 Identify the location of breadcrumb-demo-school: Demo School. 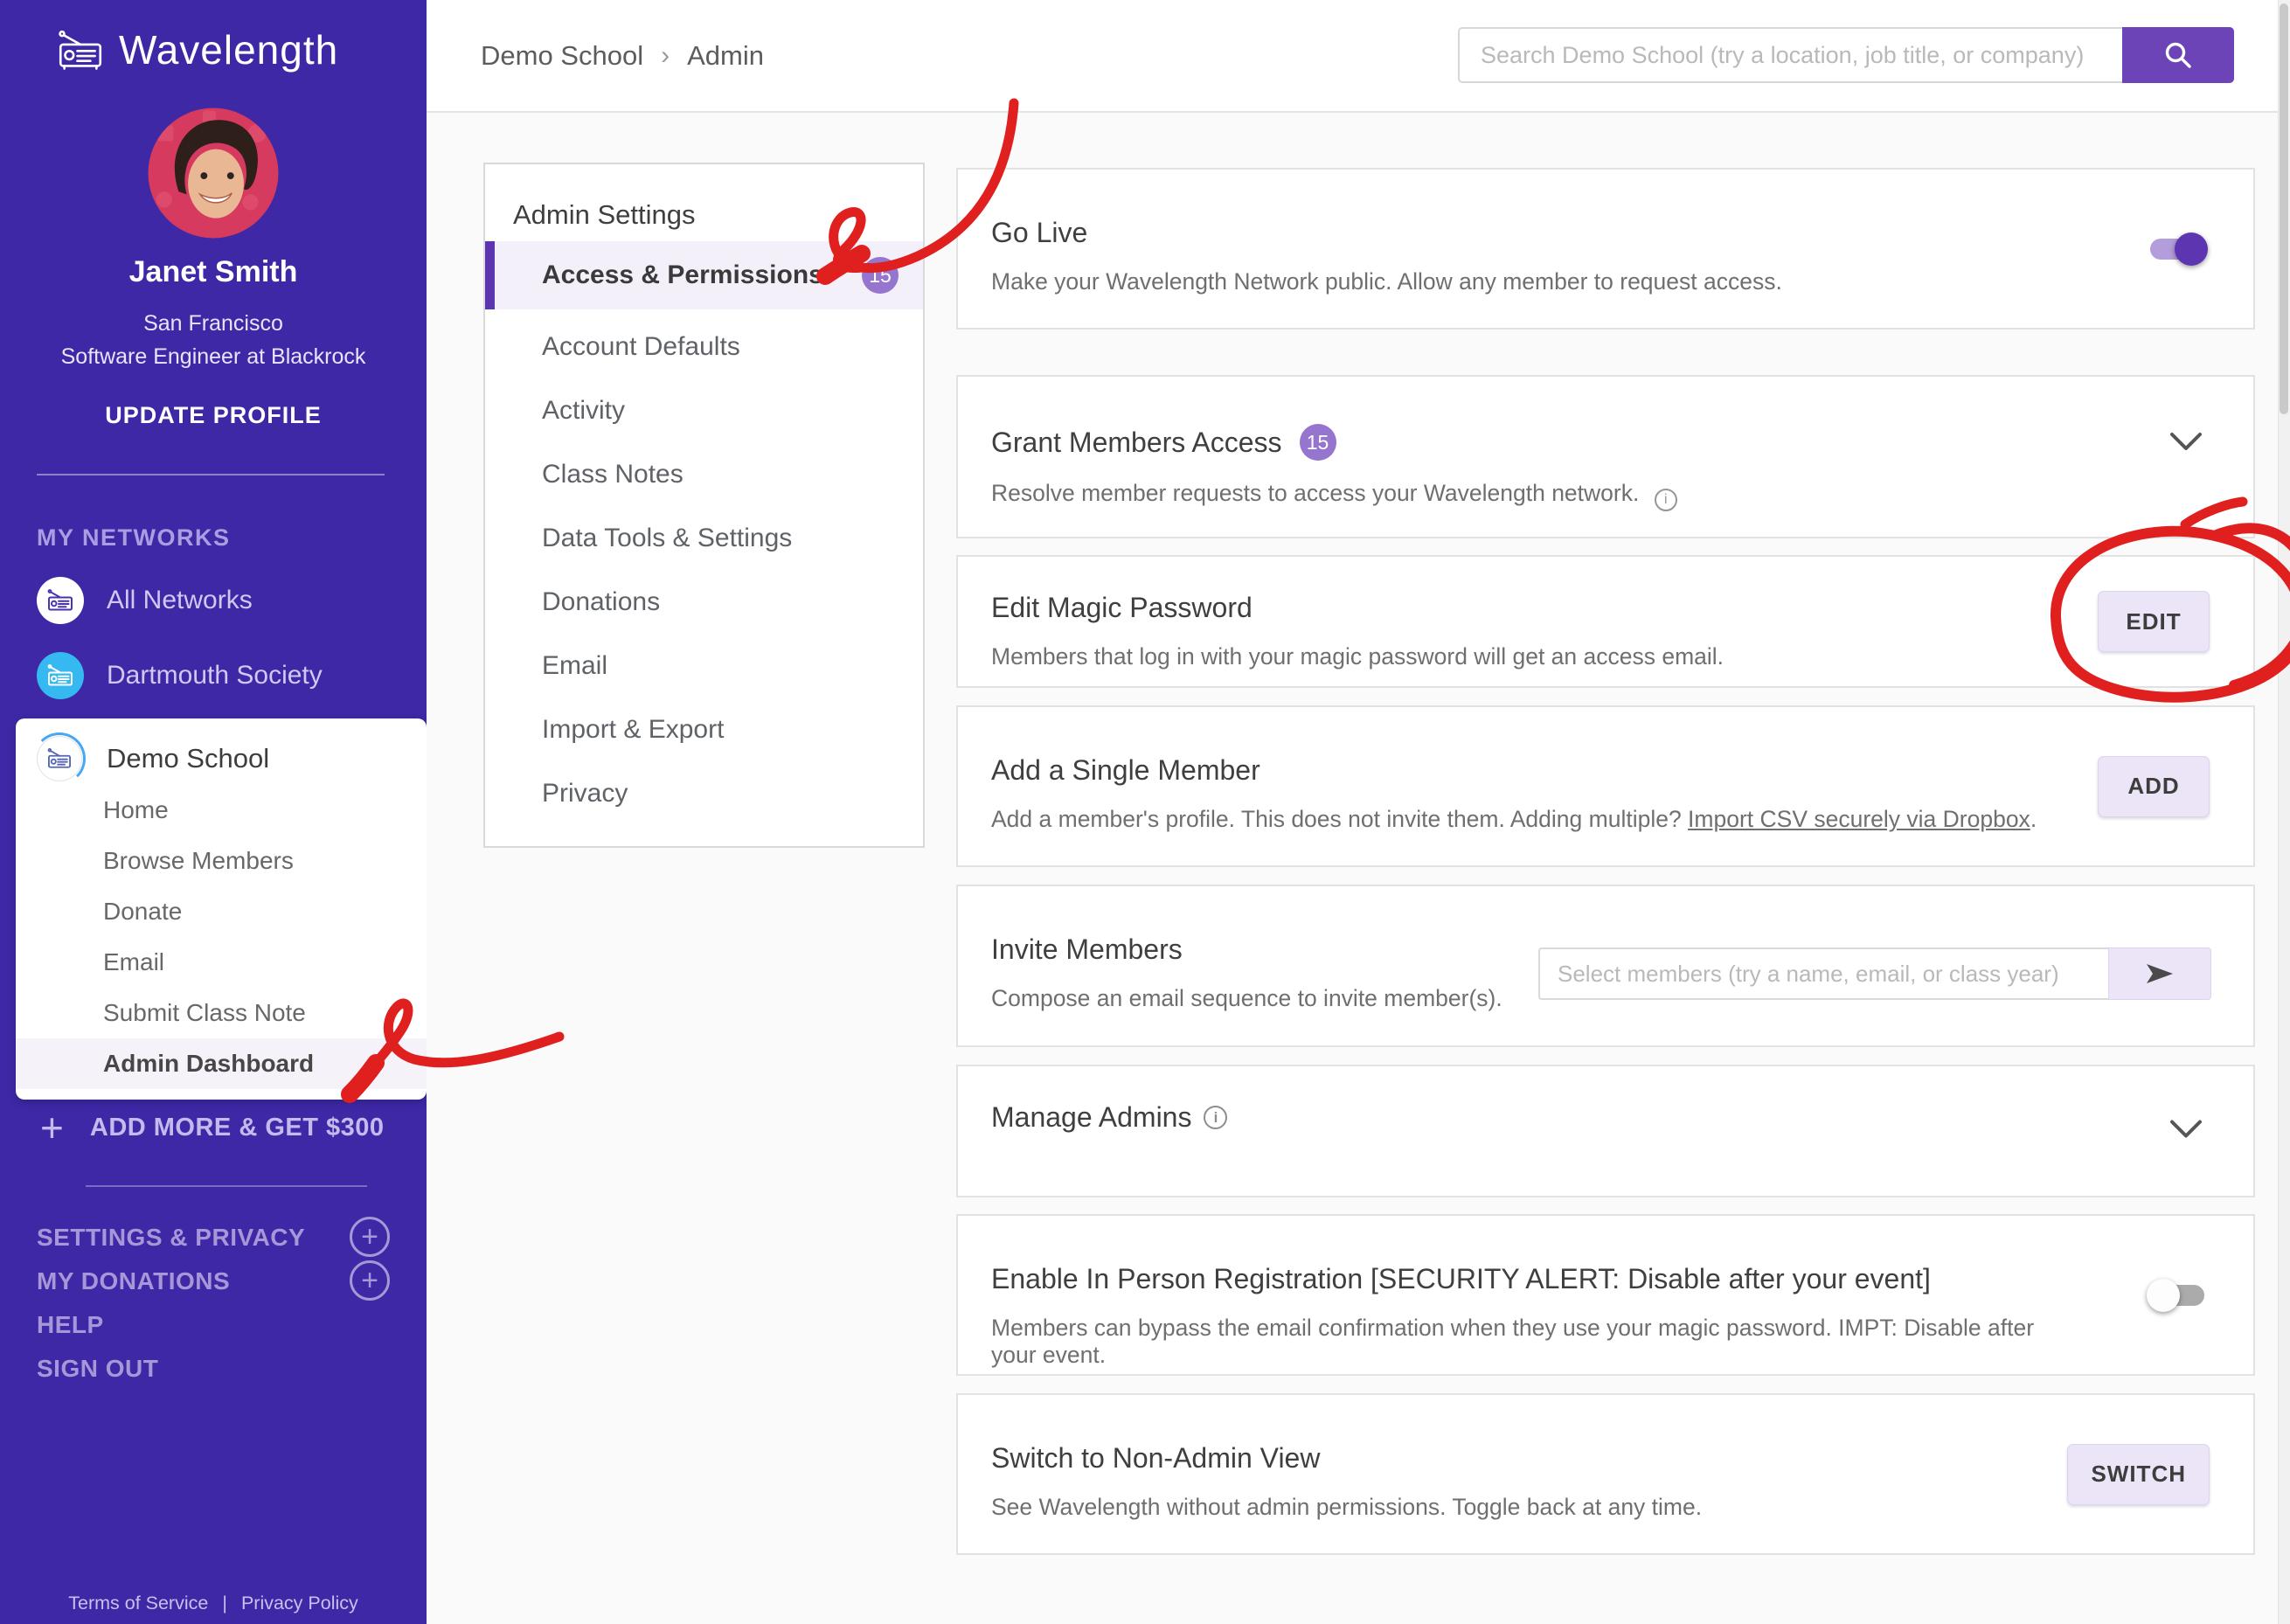
(562, 56).